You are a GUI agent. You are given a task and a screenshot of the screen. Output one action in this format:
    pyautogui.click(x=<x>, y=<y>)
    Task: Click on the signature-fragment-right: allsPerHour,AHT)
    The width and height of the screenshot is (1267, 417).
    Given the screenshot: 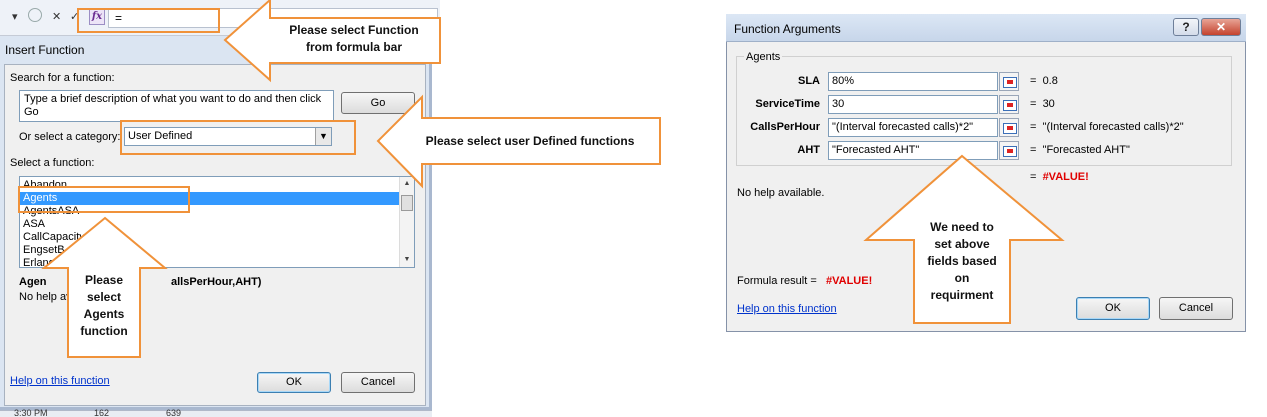 What is the action you would take?
    pyautogui.click(x=216, y=282)
    